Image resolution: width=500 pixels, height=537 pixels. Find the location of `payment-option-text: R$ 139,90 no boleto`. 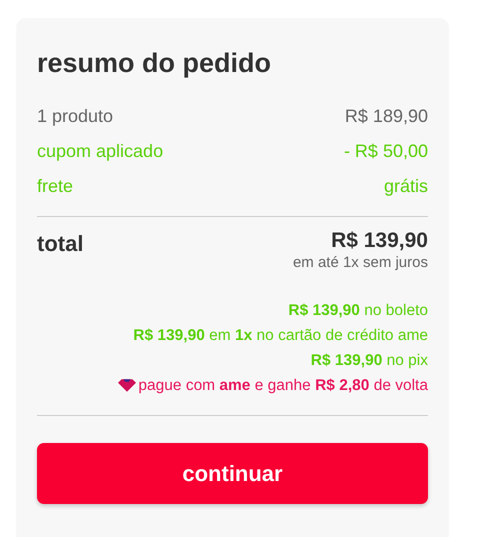

payment-option-text: R$ 139,90 no boleto is located at coordinates (358, 310).